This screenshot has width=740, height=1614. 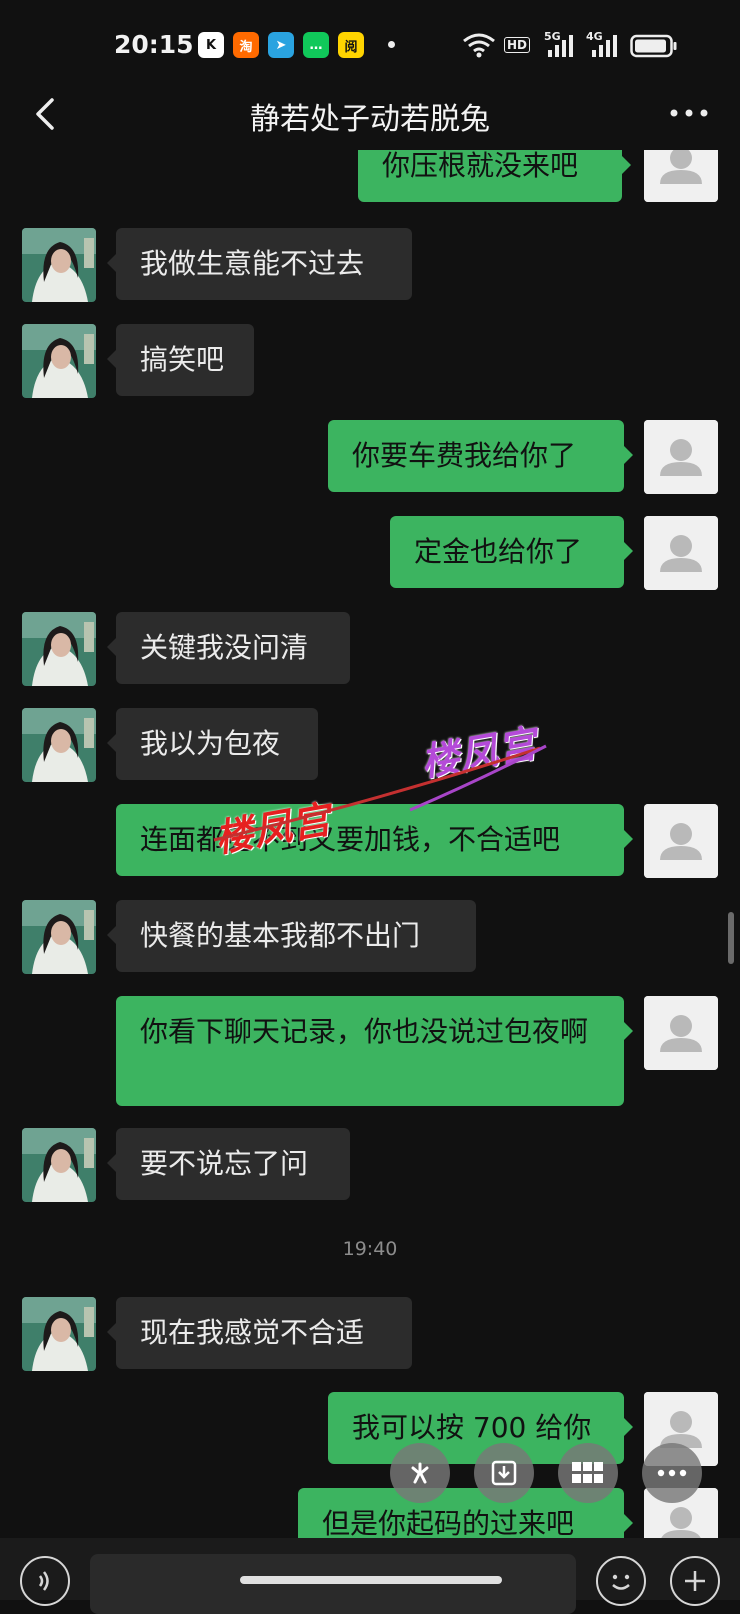 I want to click on lens-icon, so click(x=420, y=1473).